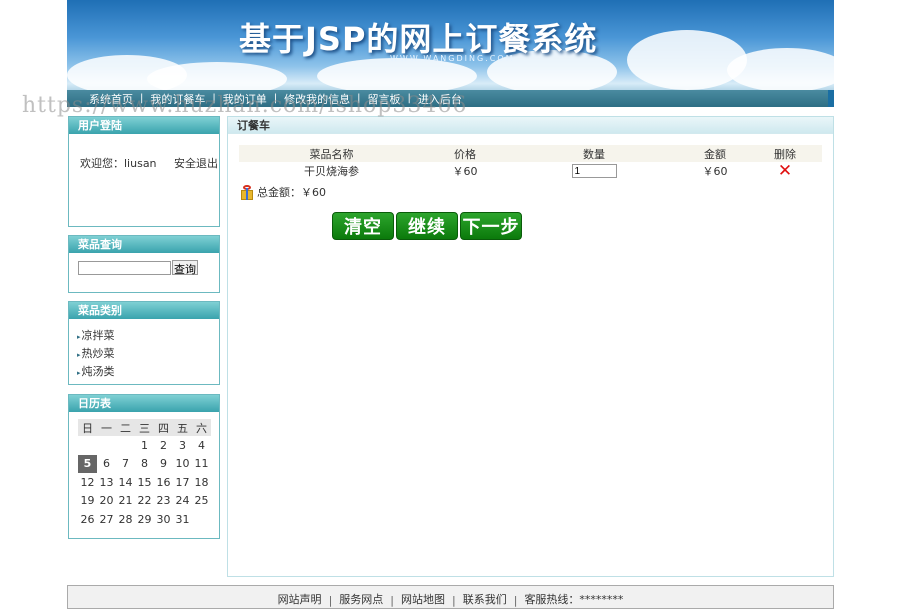 This screenshot has width=900, height=611. I want to click on footer-service-link: 服务网点, so click(361, 599).